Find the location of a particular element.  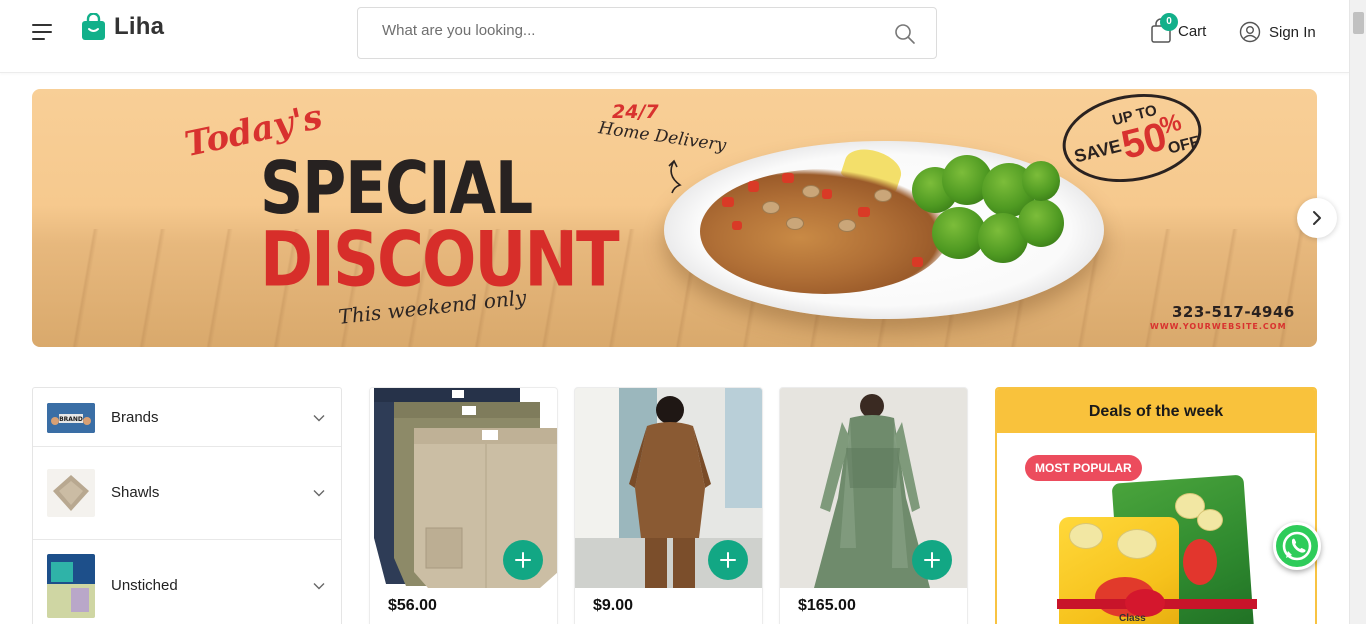

banner-delivery-text: Home Delivery is located at coordinates (662, 137).